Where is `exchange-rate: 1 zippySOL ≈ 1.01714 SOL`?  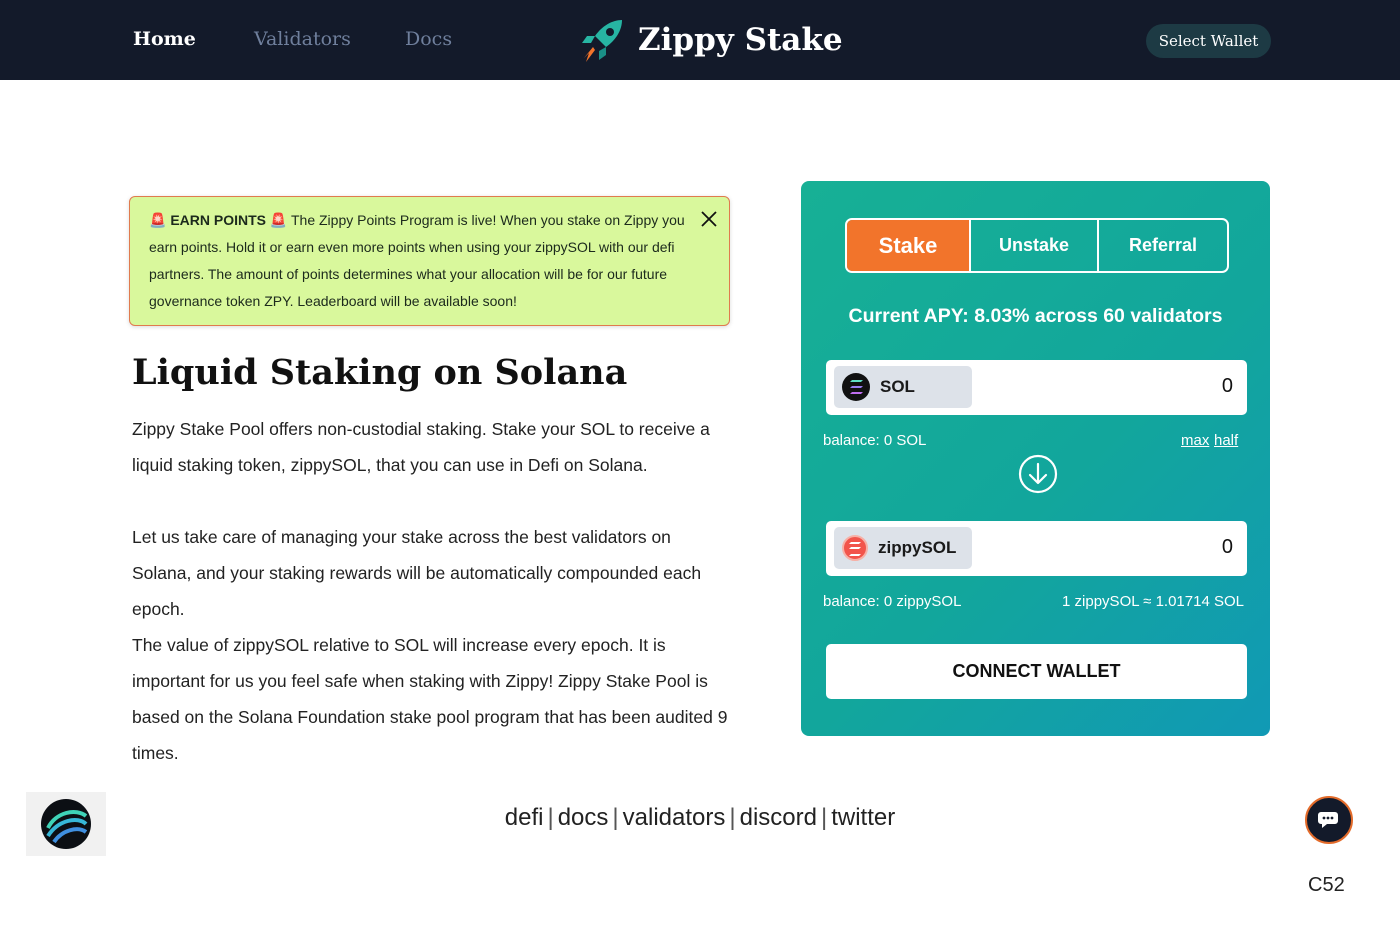 exchange-rate: 1 zippySOL ≈ 1.01714 SOL is located at coordinates (1153, 601).